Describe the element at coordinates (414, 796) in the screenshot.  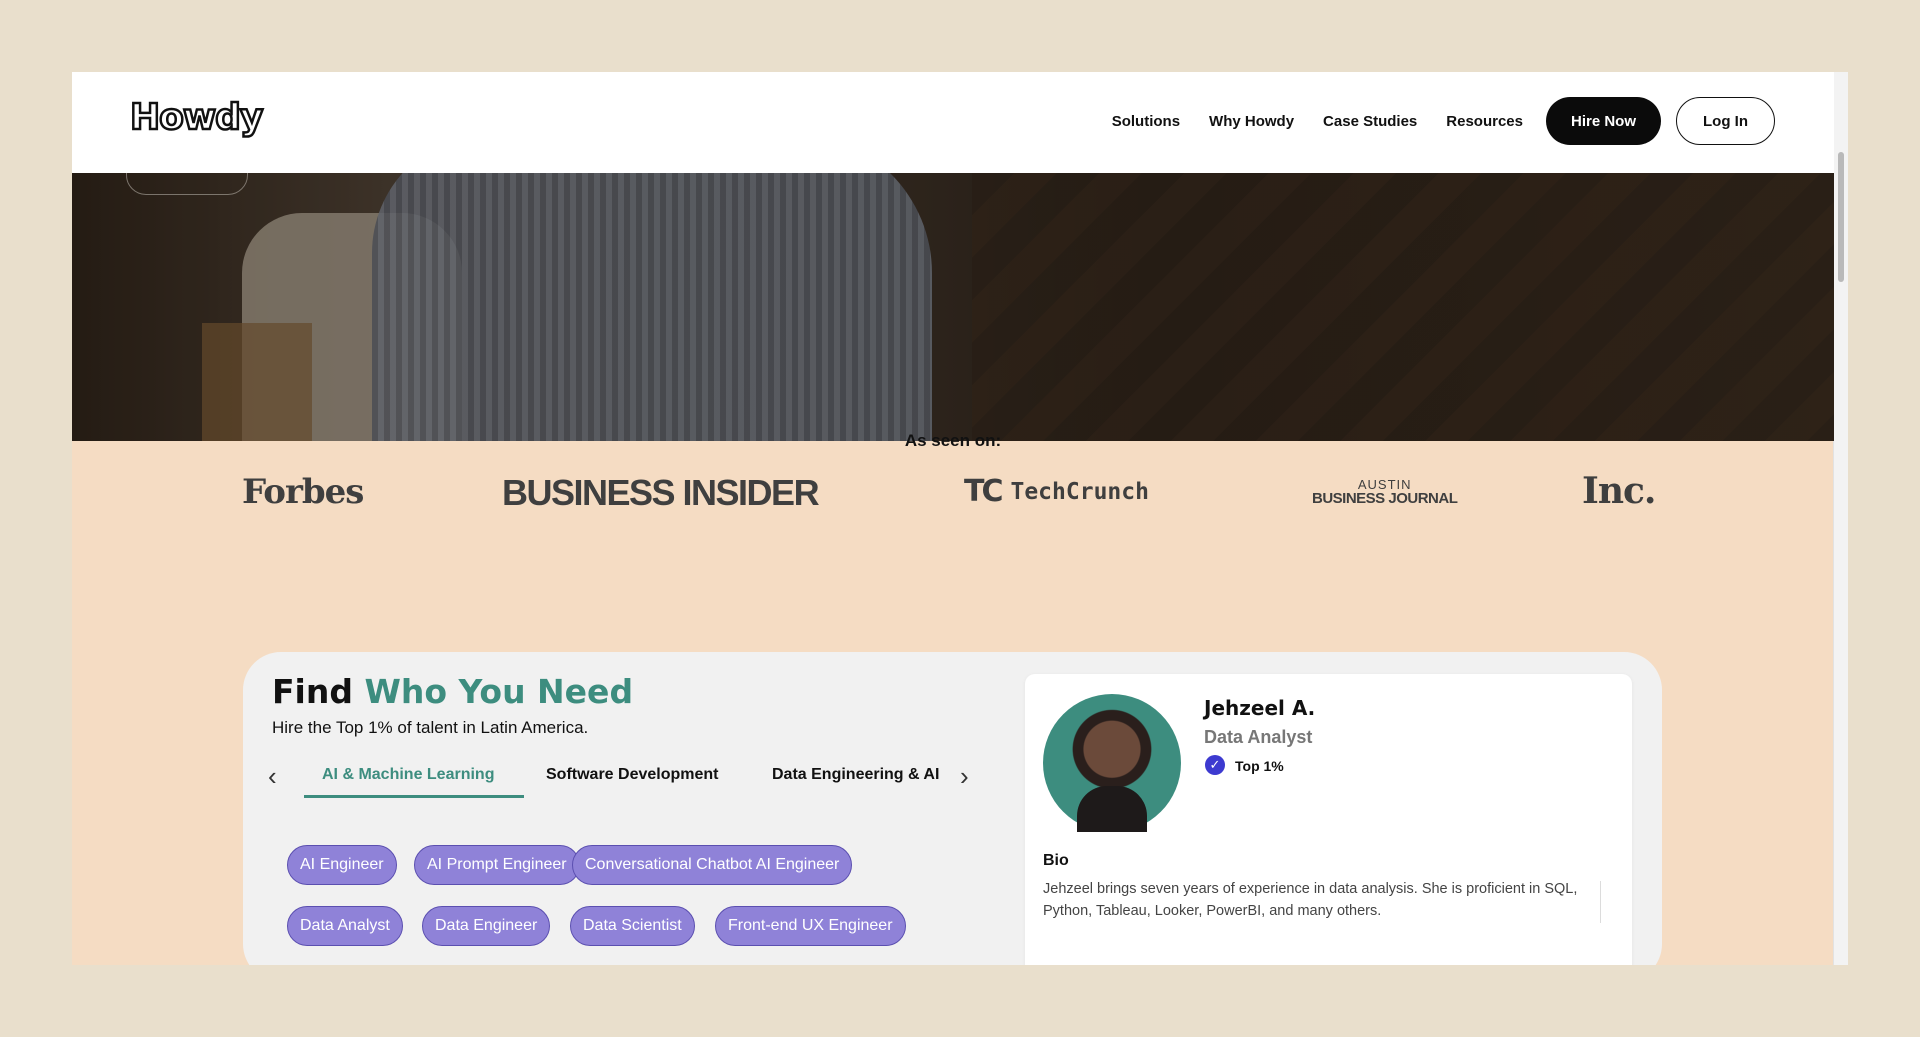
I see `active-tab-underline` at that location.